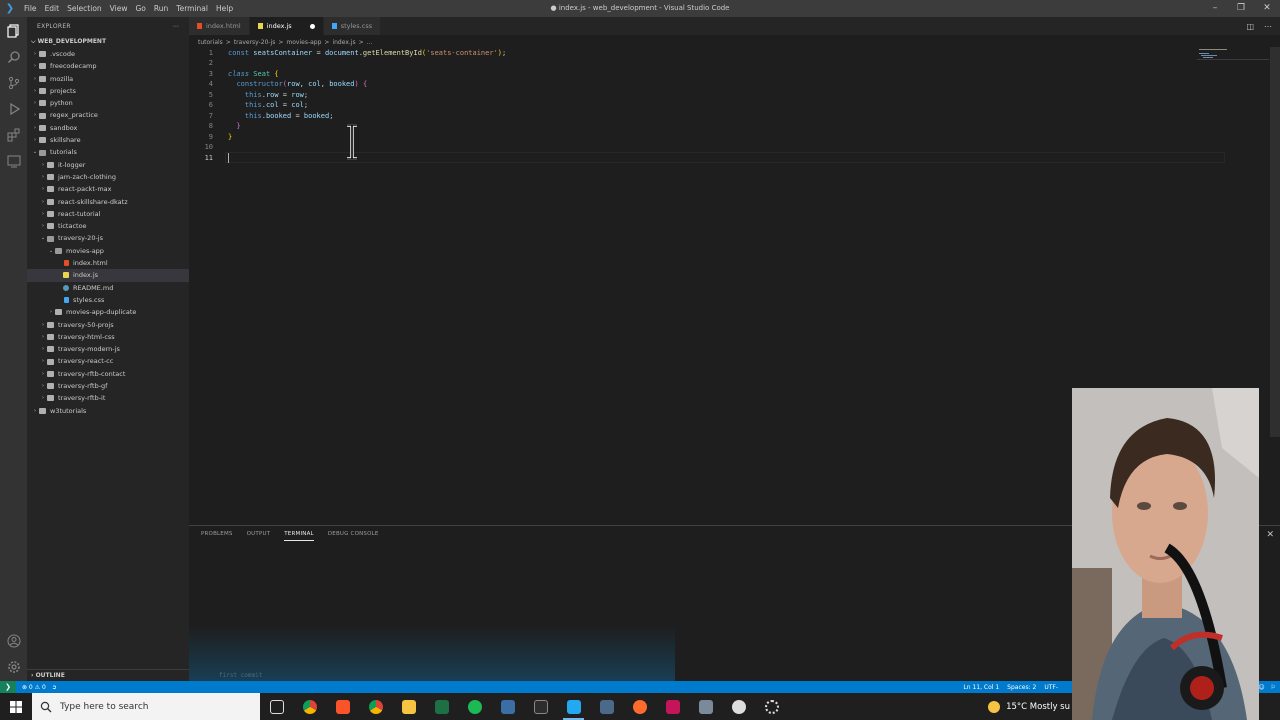 The width and height of the screenshot is (1280, 720). Describe the element at coordinates (303, 42) in the screenshot. I see `breadcrumb-item: movies-app` at that location.